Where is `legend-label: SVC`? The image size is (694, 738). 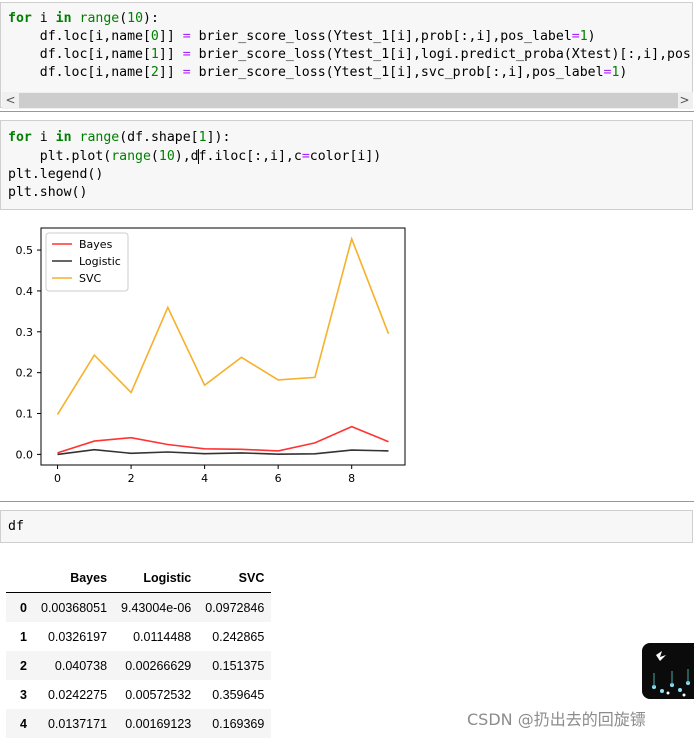
legend-label: SVC is located at coordinates (90, 278).